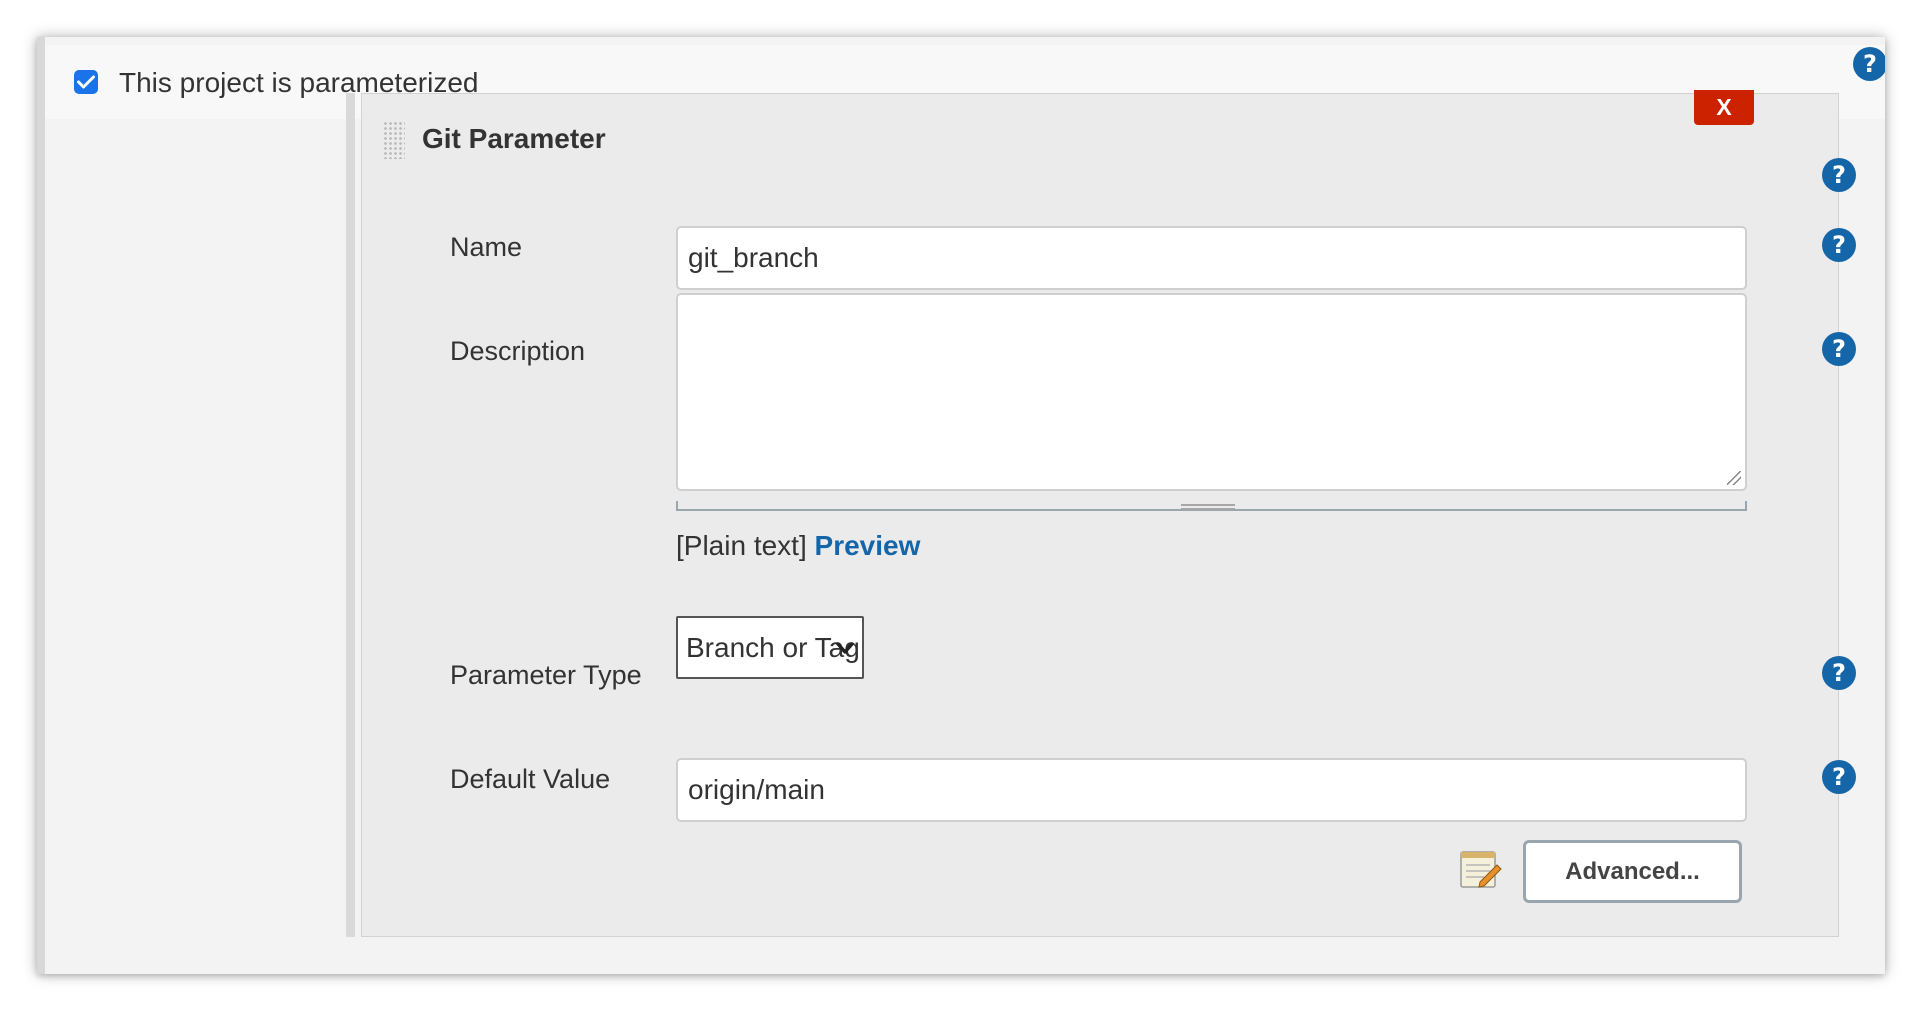 This screenshot has height=1010, width=1922. What do you see at coordinates (741, 545) in the screenshot?
I see `format-plain-text: [Plain text]` at bounding box center [741, 545].